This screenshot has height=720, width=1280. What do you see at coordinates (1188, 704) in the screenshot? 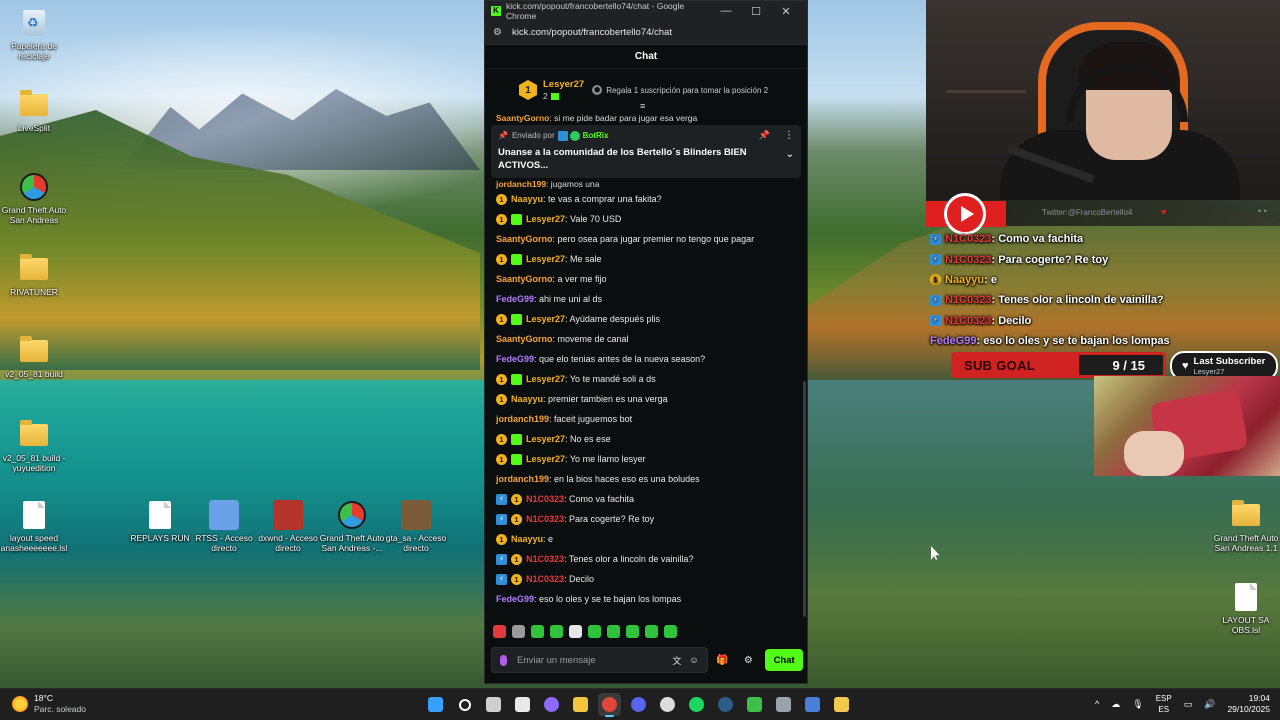
I see `display-icon: ▭` at bounding box center [1188, 704].